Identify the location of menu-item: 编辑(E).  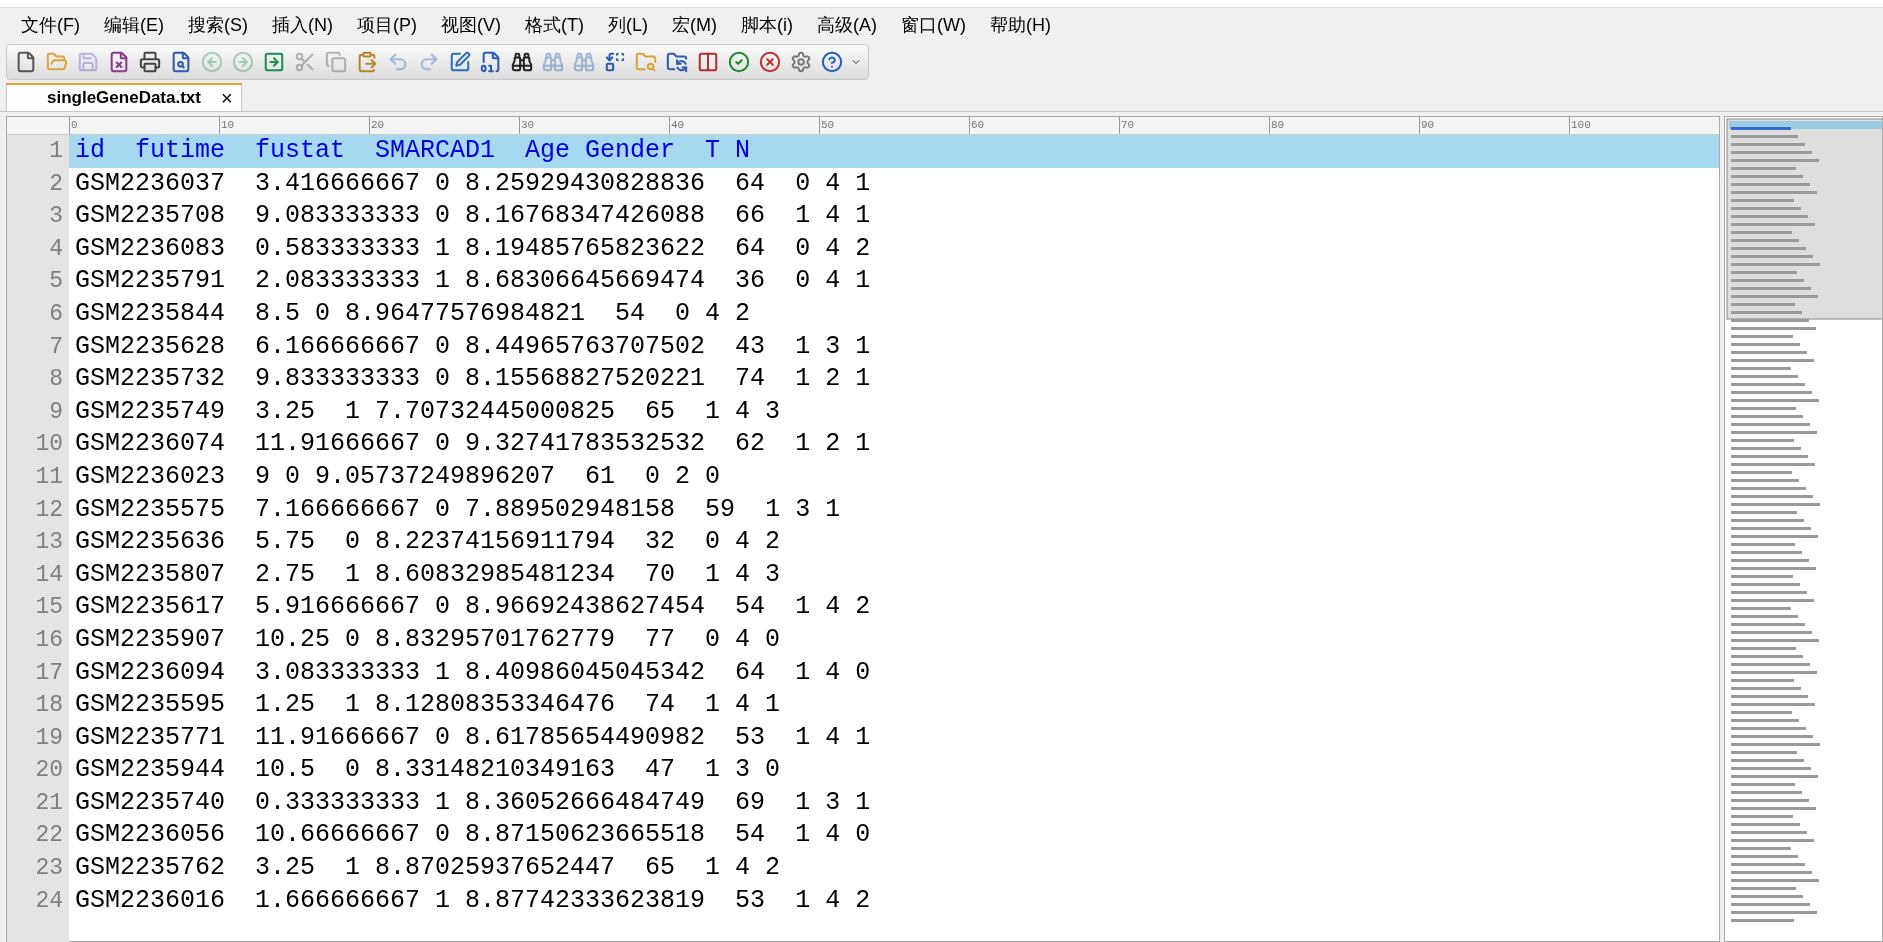
(134, 25).